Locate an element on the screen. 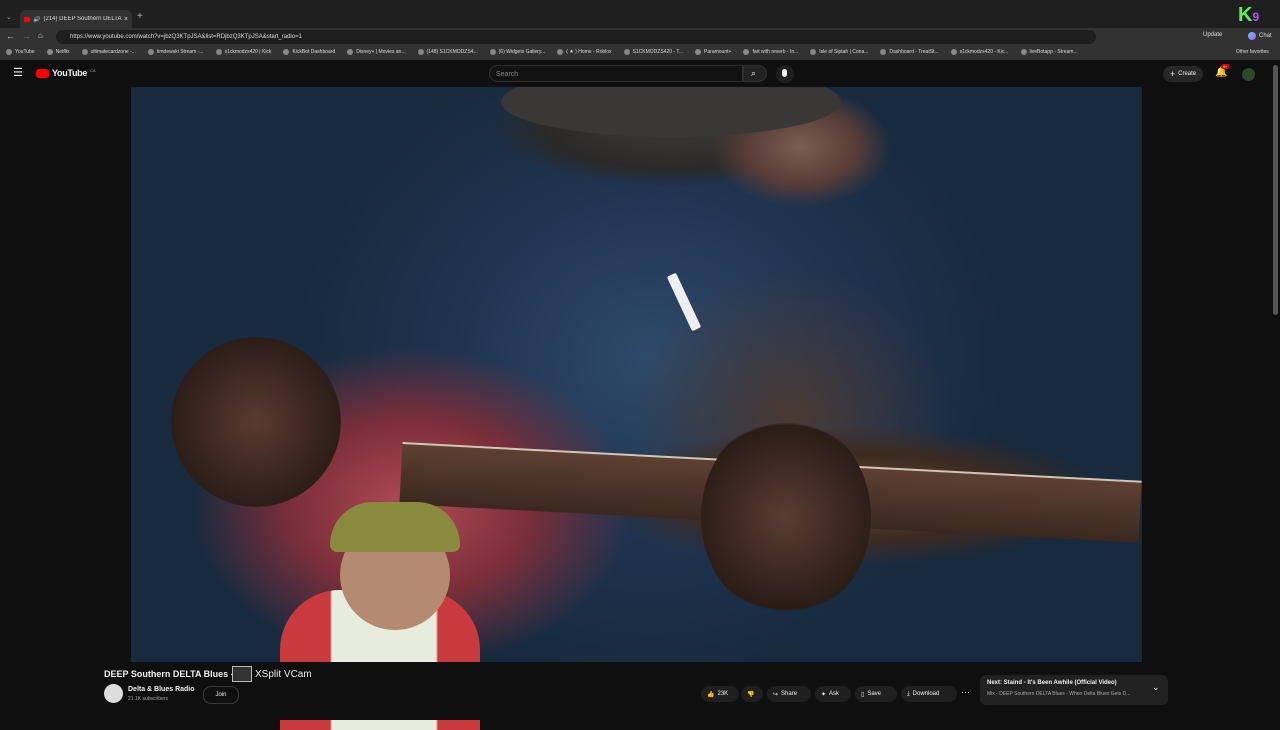 Image resolution: width=1280 pixels, height=730 pixels. plus-icon: + is located at coordinates (1172, 74).